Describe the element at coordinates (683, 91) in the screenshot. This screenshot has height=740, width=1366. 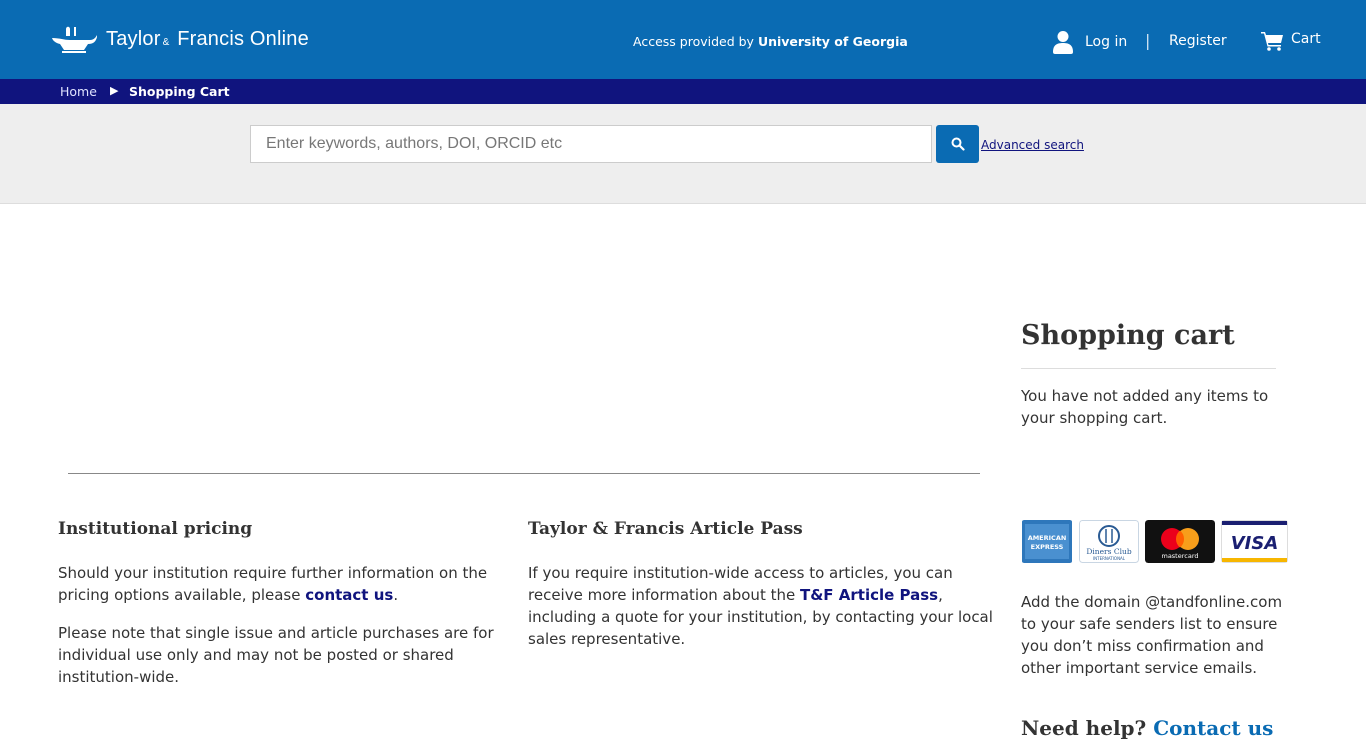
I see `breadcrumb: Home ▶ Shopping Cart` at that location.